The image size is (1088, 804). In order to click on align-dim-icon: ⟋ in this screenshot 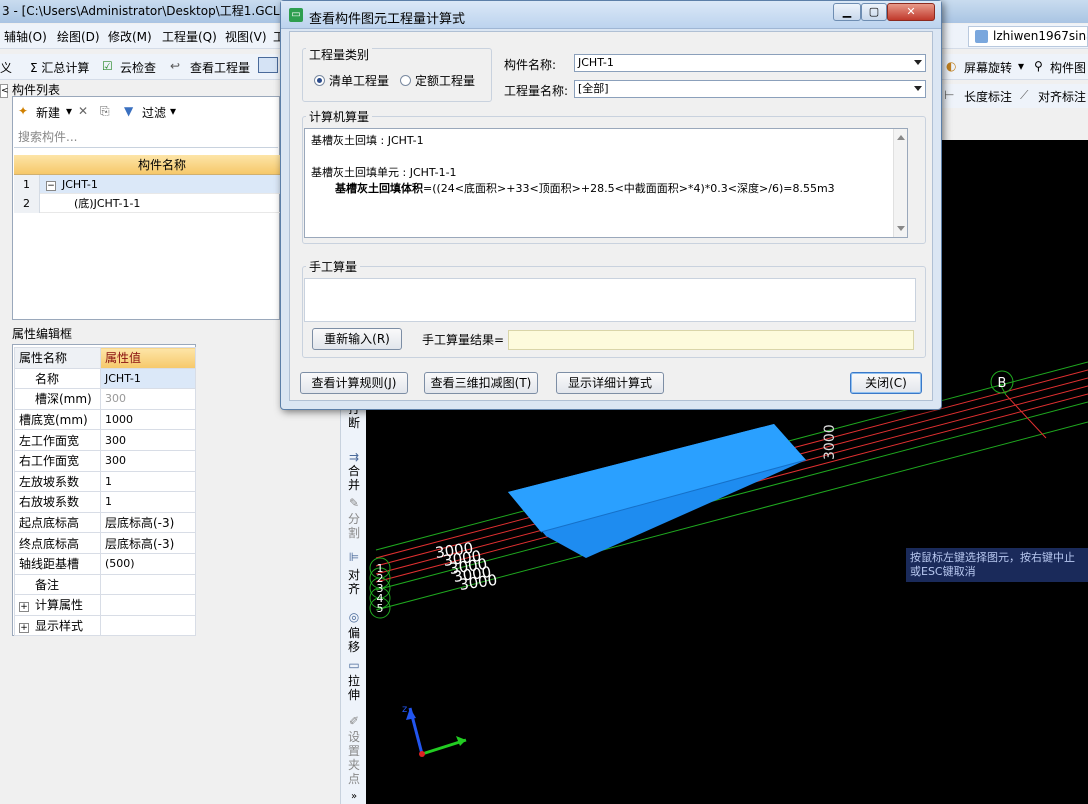, I will do `click(1024, 95)`.